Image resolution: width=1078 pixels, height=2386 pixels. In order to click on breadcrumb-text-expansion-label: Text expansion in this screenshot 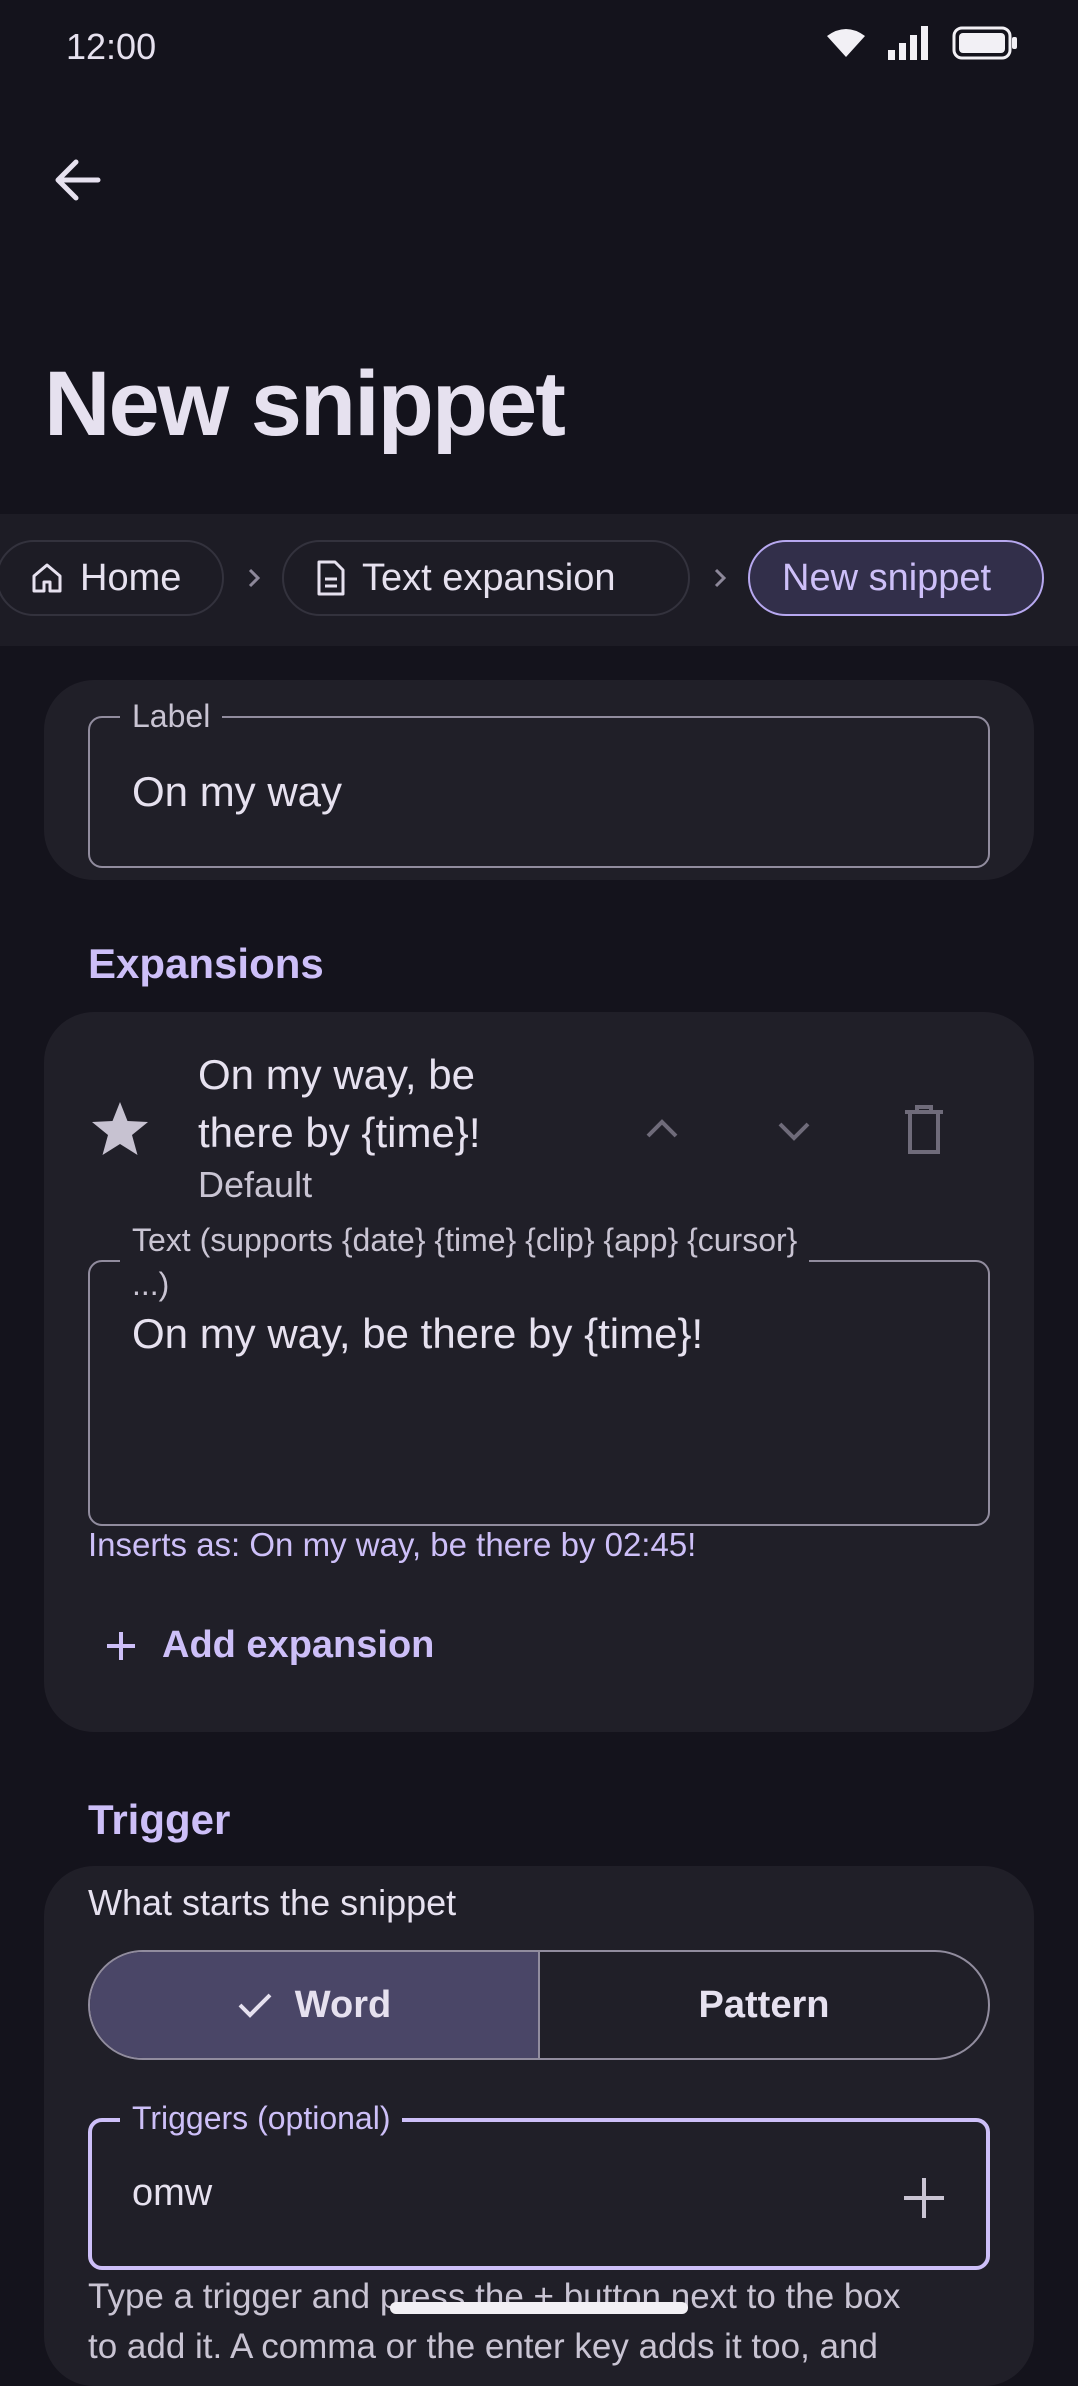, I will do `click(489, 577)`.